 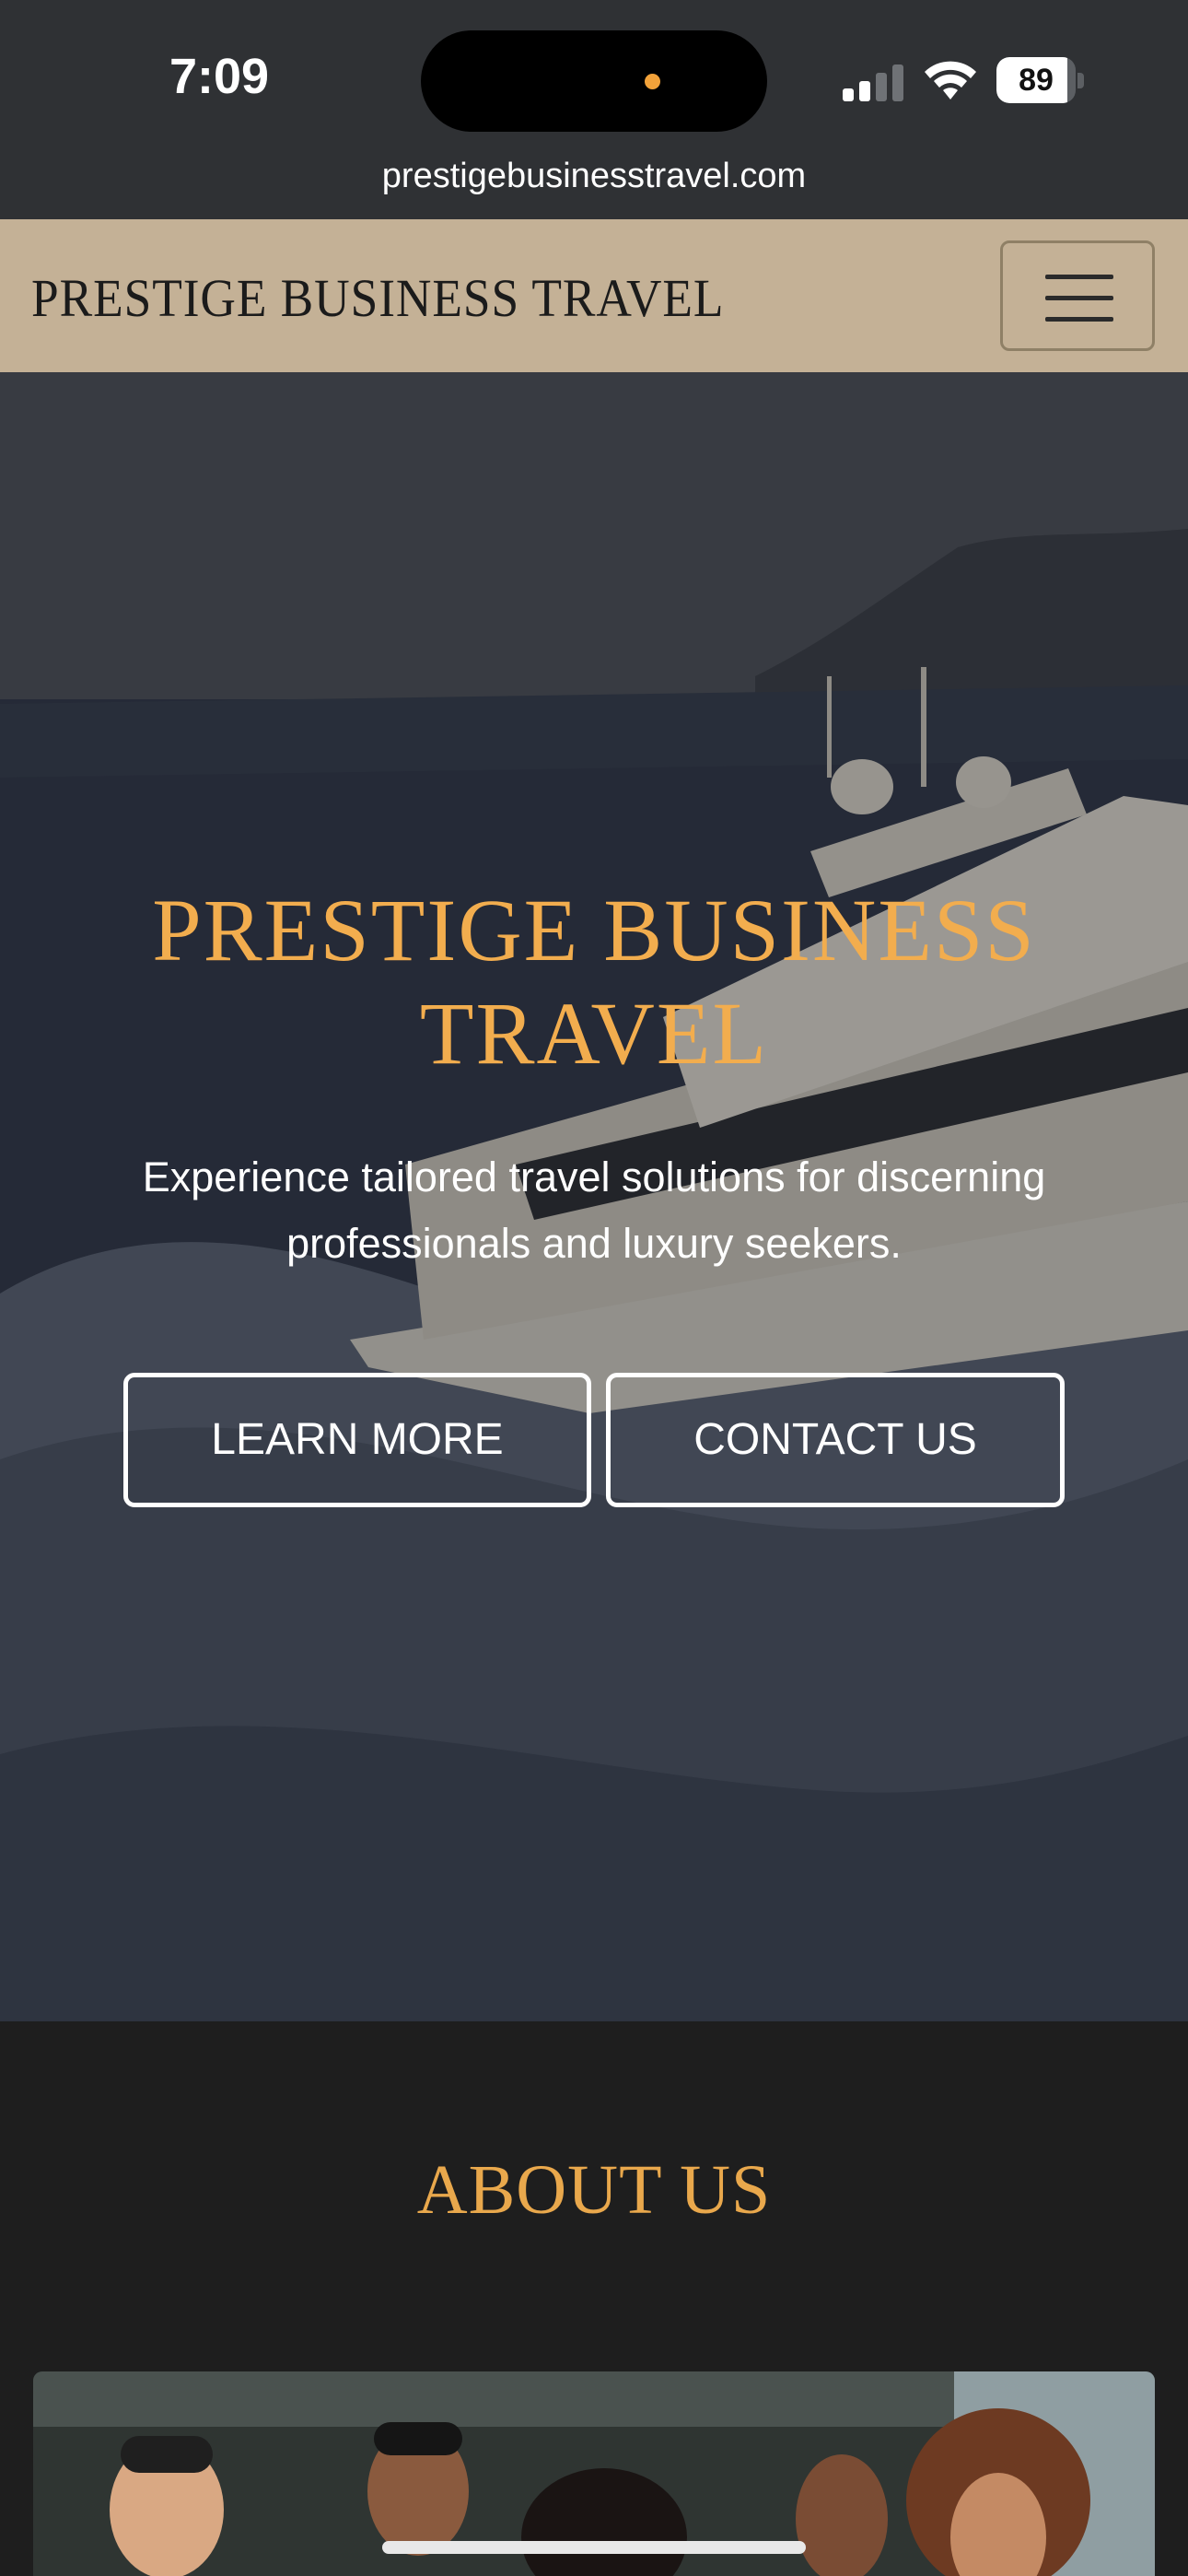 What do you see at coordinates (594, 982) in the screenshot?
I see `hero-title: PRESTIGE BUSINESS TRAVEL` at bounding box center [594, 982].